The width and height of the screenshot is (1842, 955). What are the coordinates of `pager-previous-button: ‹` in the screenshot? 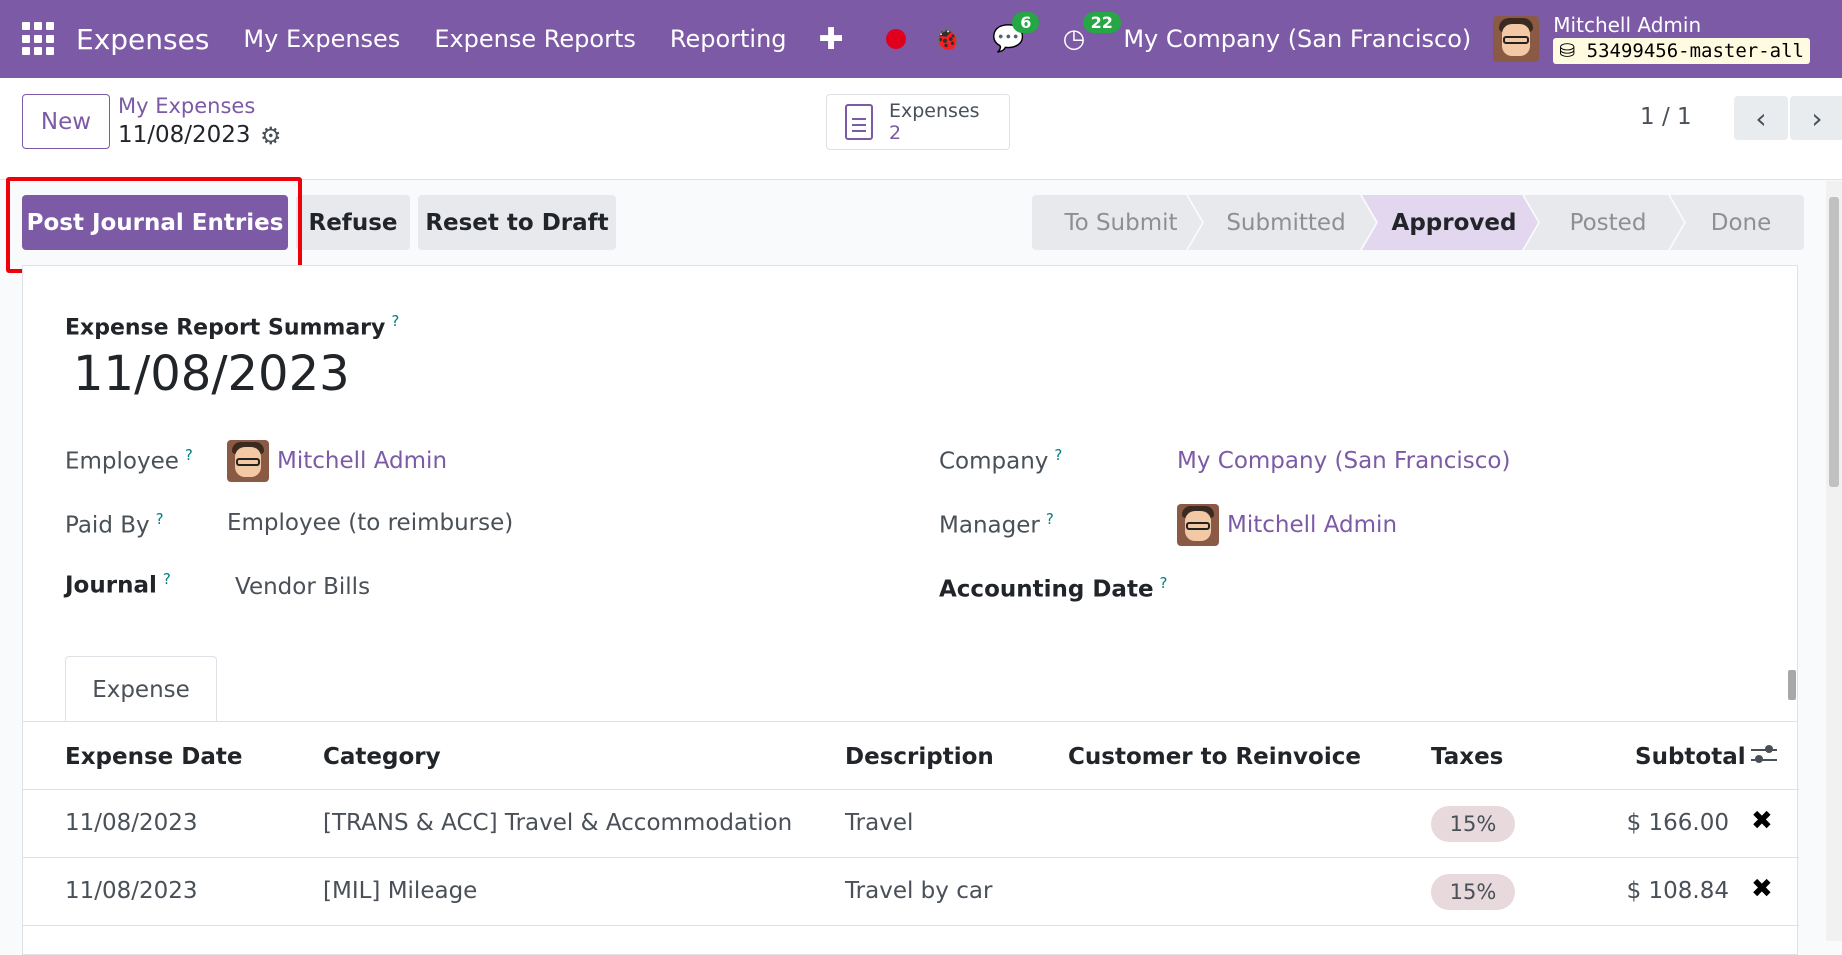 It's located at (1761, 118).